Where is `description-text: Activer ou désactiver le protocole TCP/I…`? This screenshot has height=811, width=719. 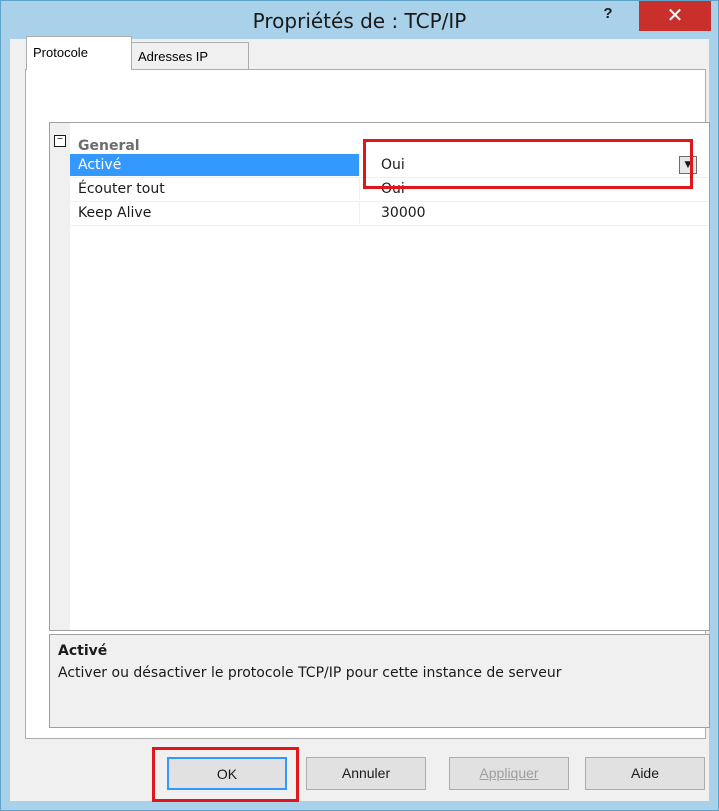
description-text: Activer ou désactiver le protocole TCP/I… is located at coordinates (310, 673).